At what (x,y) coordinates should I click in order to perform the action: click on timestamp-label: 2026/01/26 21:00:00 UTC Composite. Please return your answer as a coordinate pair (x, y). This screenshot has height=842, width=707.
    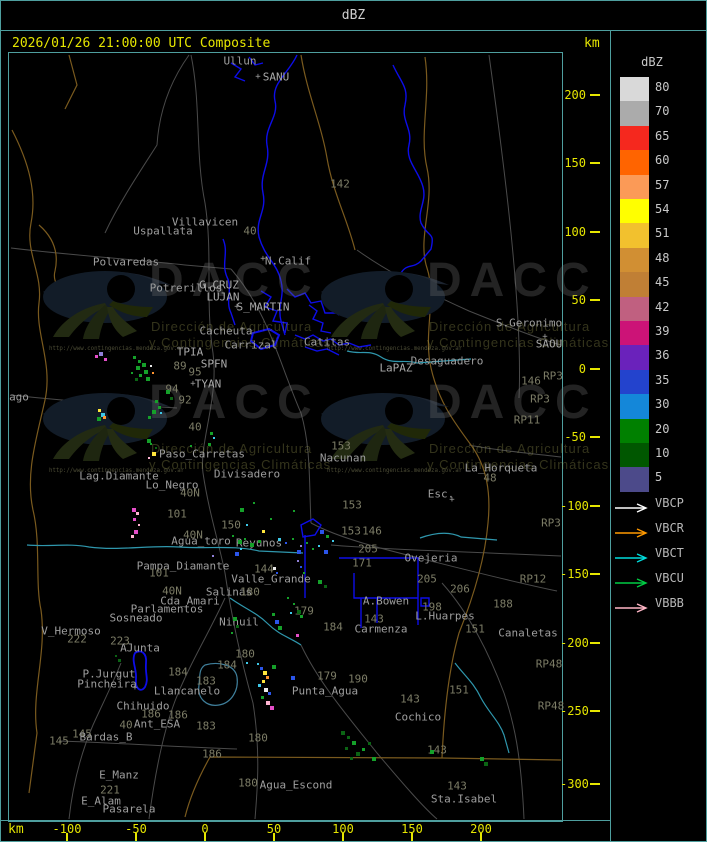
    Looking at the image, I should click on (141, 43).